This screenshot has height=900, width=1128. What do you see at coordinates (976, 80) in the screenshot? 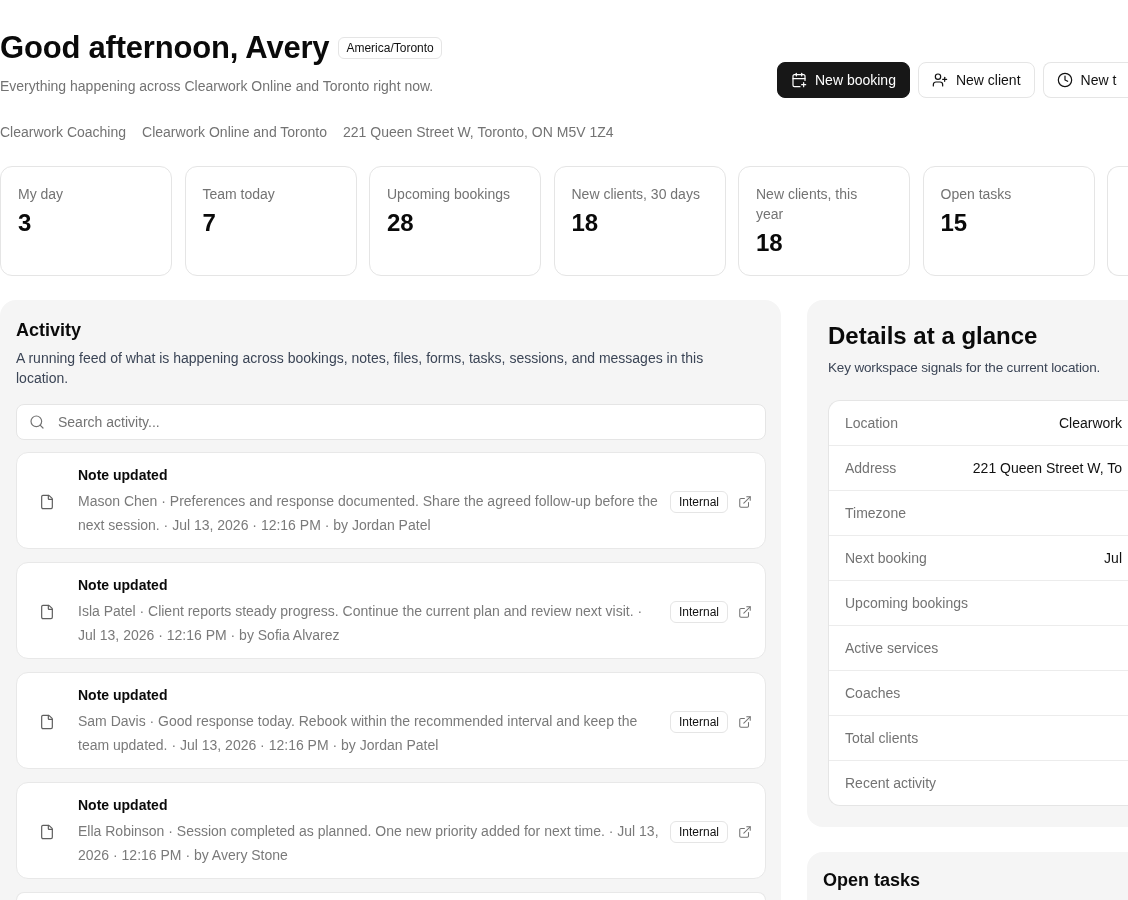
I see `action-button: New client` at bounding box center [976, 80].